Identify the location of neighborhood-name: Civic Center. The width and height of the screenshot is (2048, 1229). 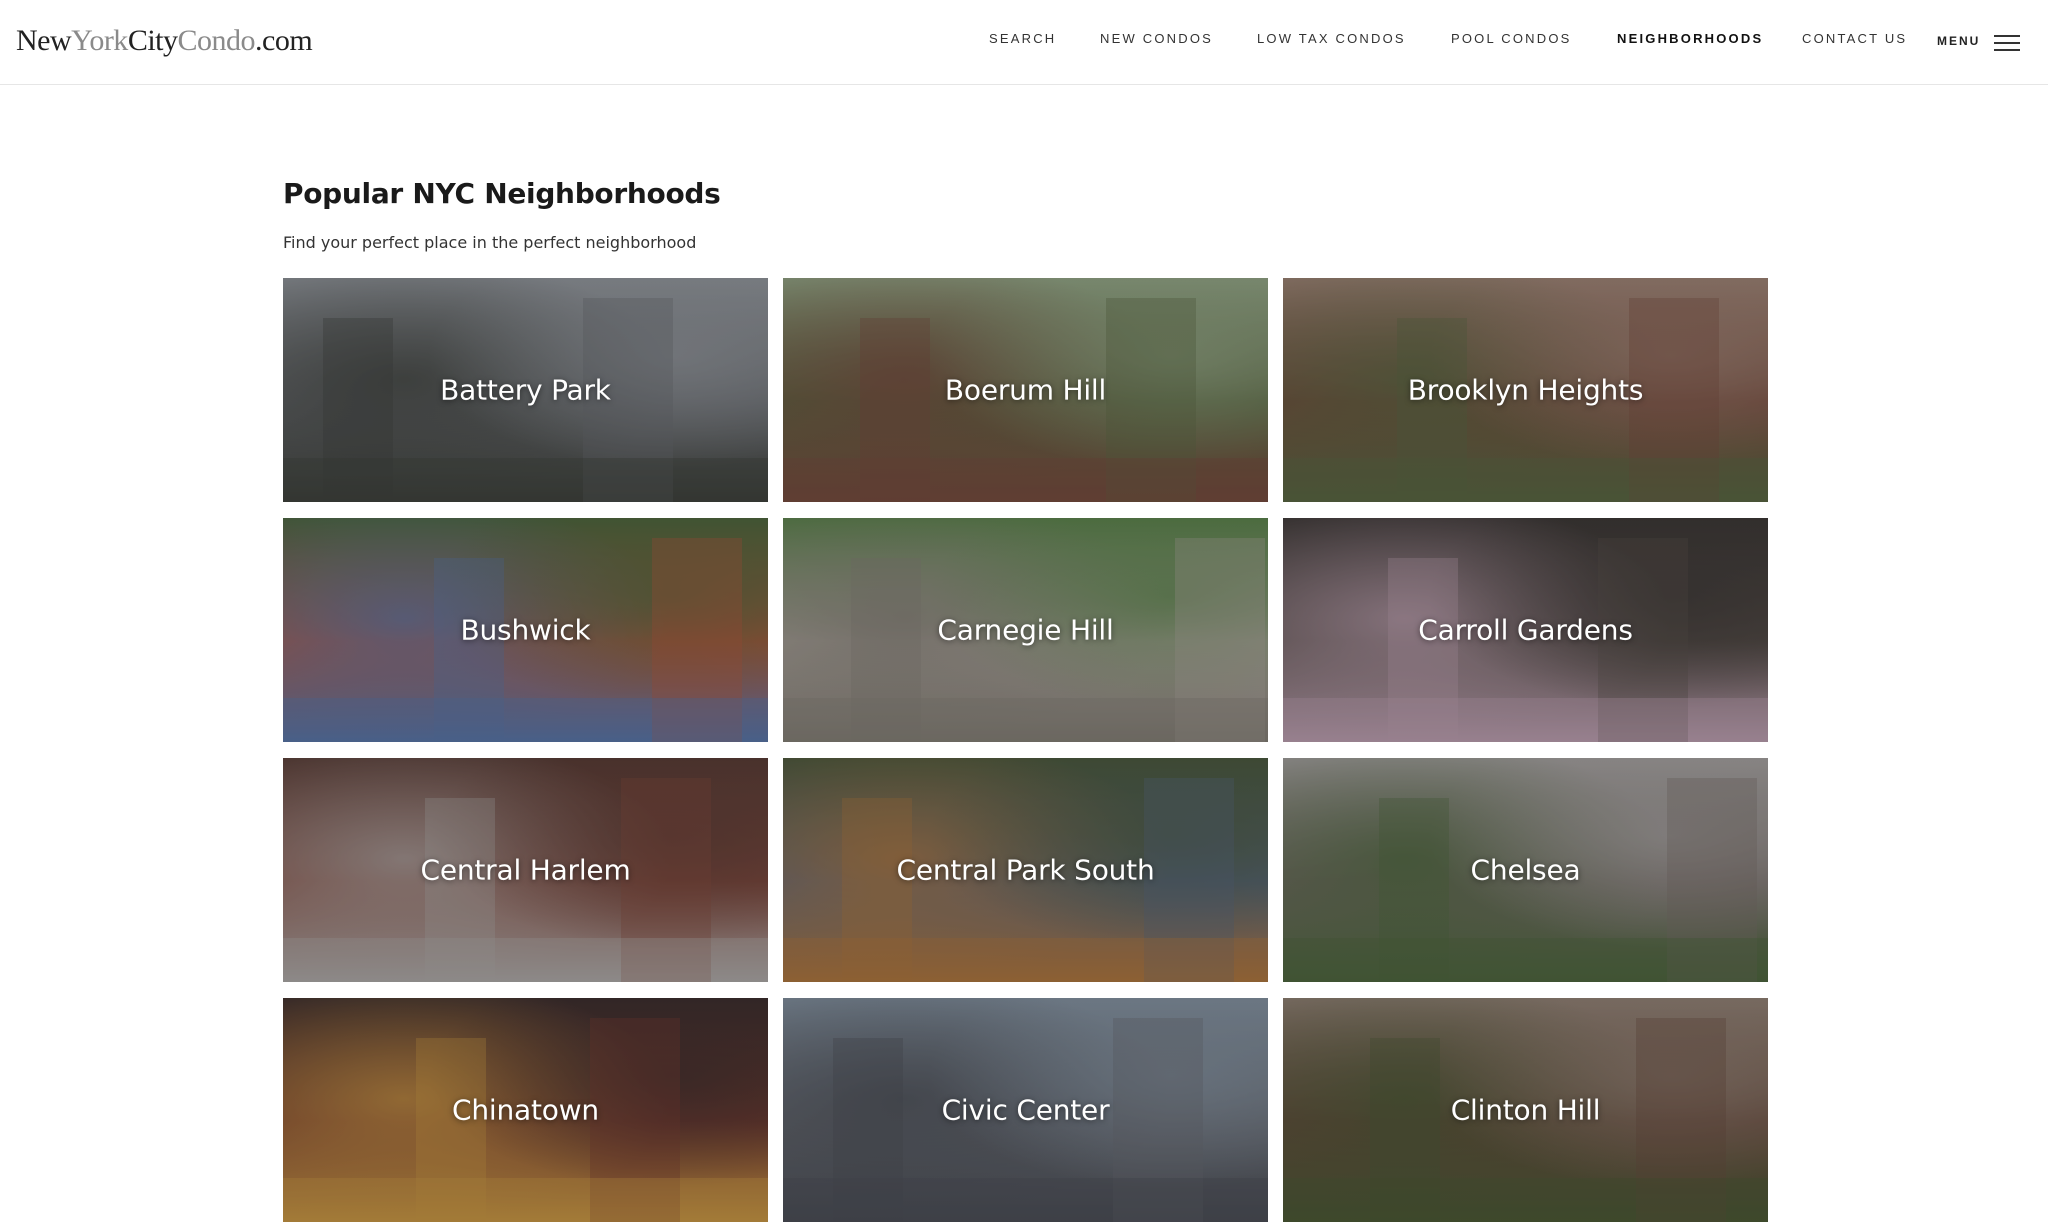
(1025, 1110).